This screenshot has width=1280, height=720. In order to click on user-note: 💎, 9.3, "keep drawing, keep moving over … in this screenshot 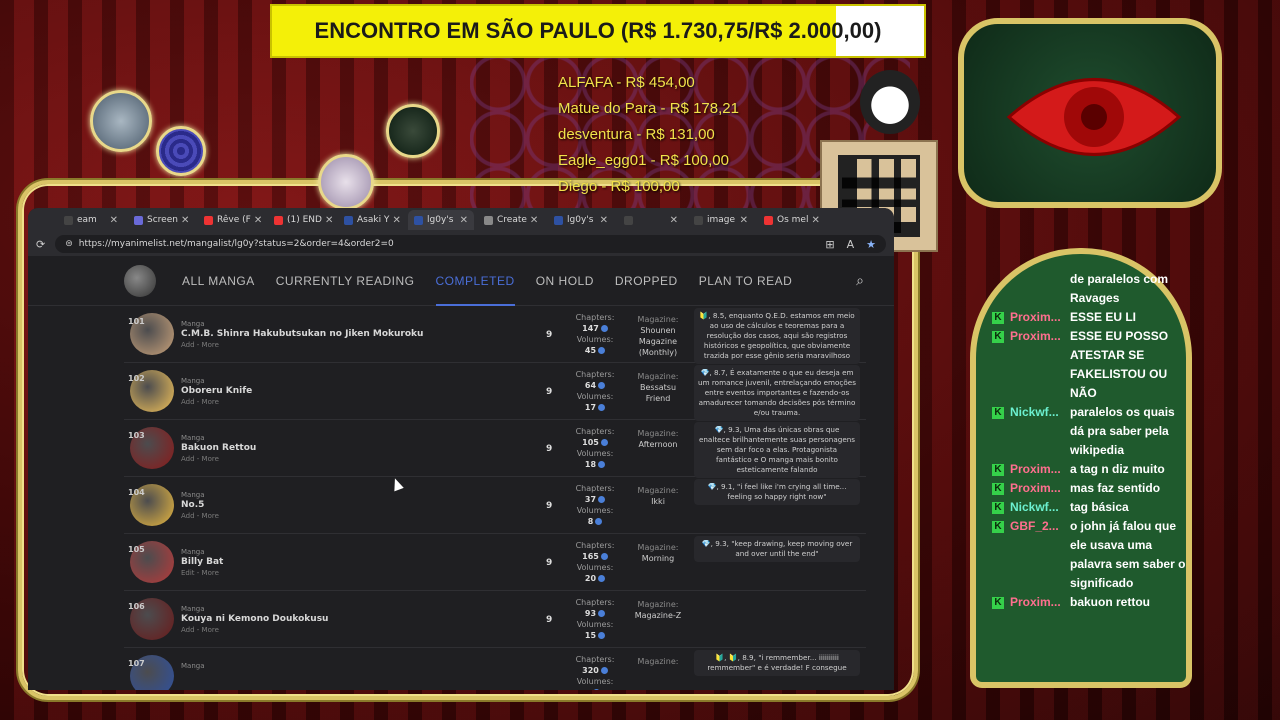, I will do `click(777, 549)`.